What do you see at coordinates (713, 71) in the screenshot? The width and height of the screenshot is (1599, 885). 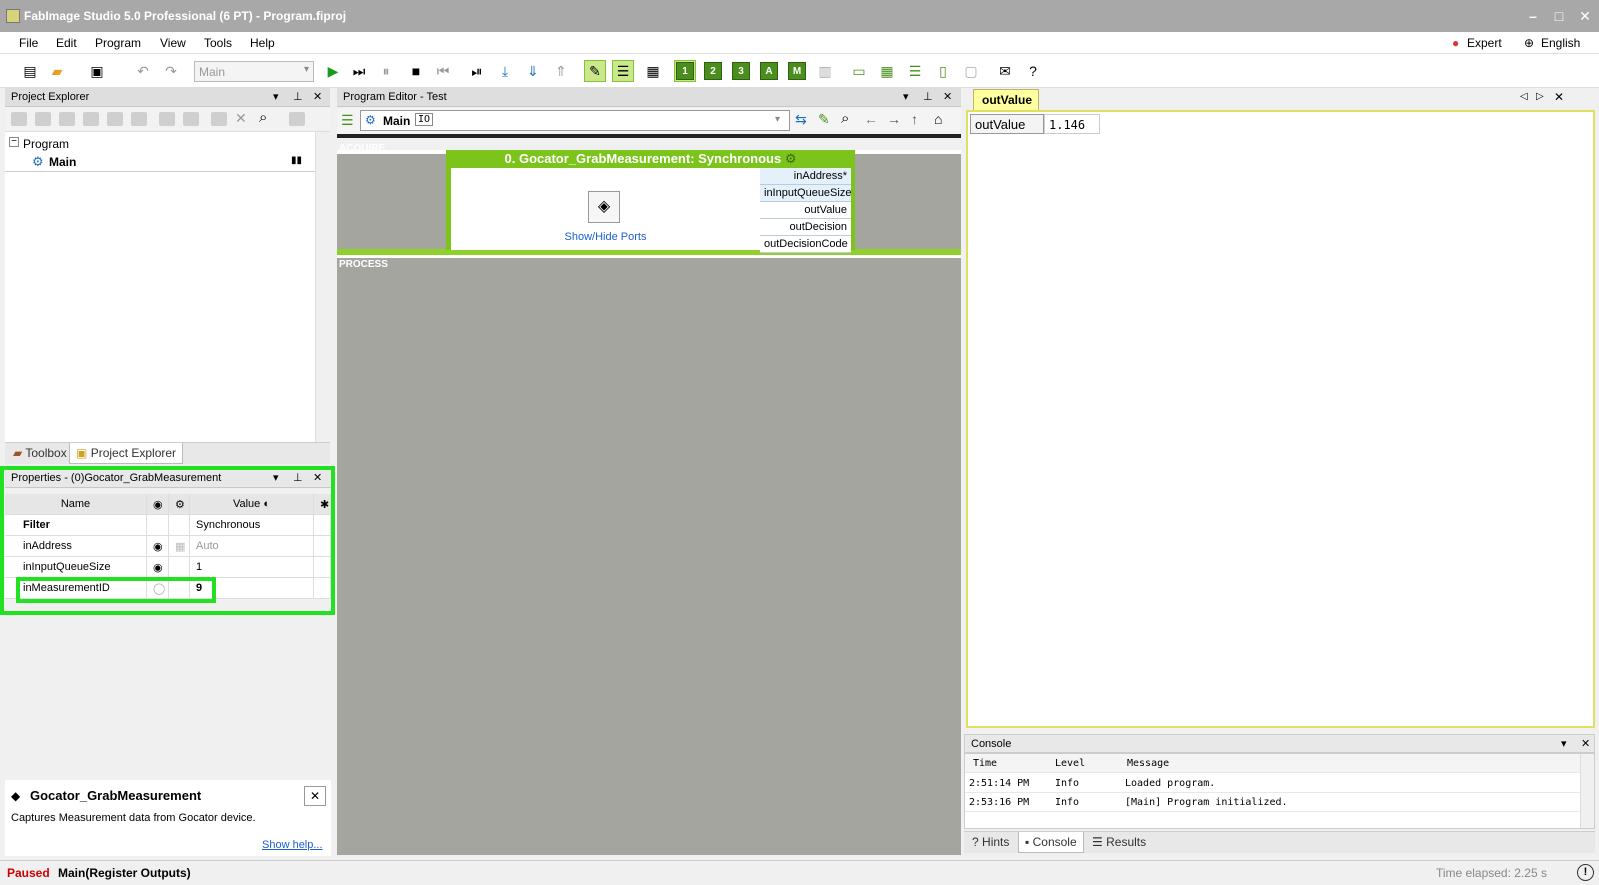 I see `layout-2-button: 2` at bounding box center [713, 71].